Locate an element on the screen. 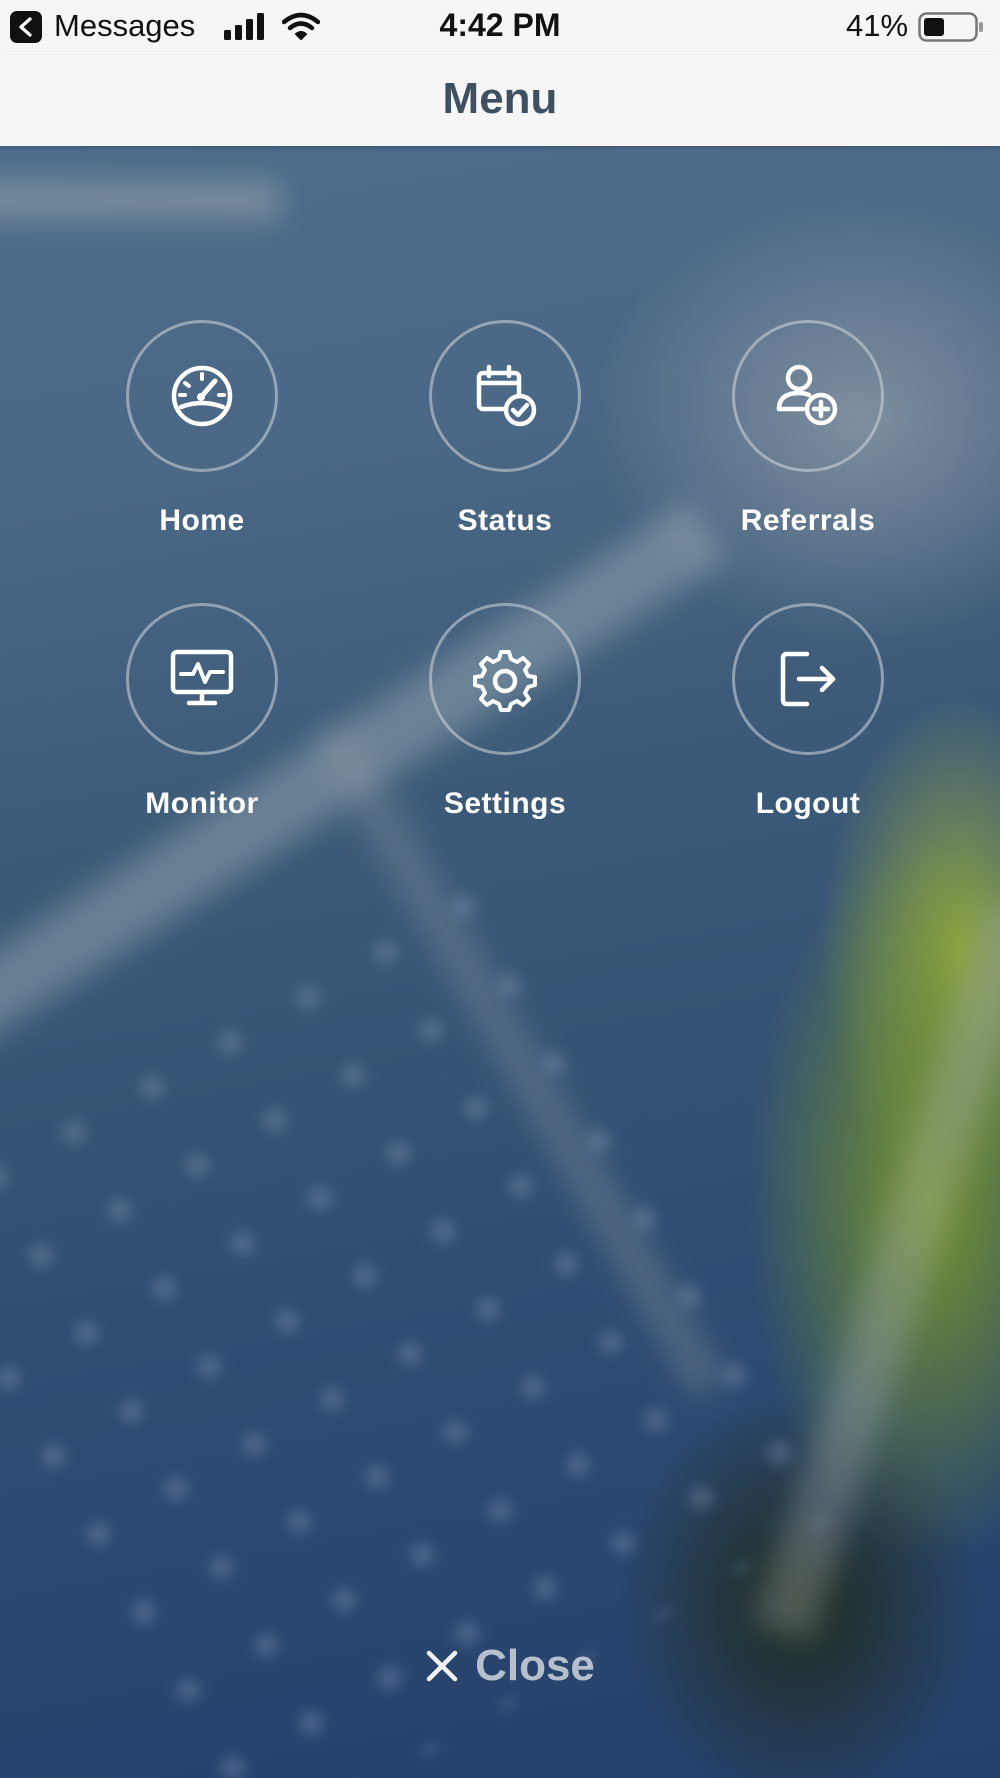 This screenshot has height=1778, width=1000. battery-percent: 41% is located at coordinates (877, 25).